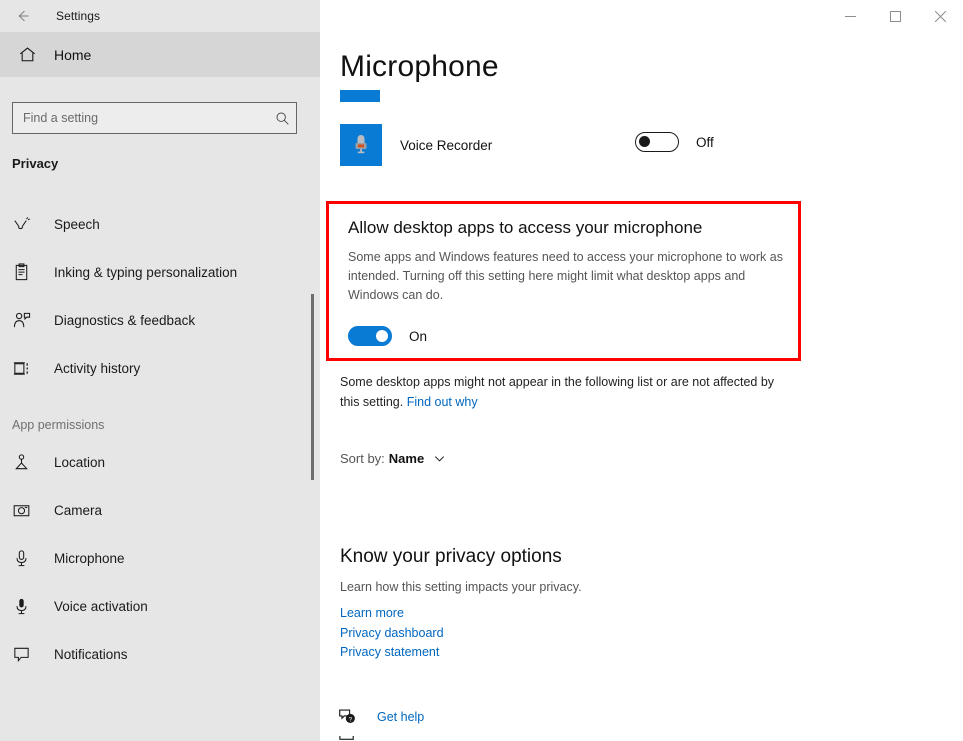  What do you see at coordinates (160, 54) in the screenshot?
I see `sidebar-item-home: Home` at bounding box center [160, 54].